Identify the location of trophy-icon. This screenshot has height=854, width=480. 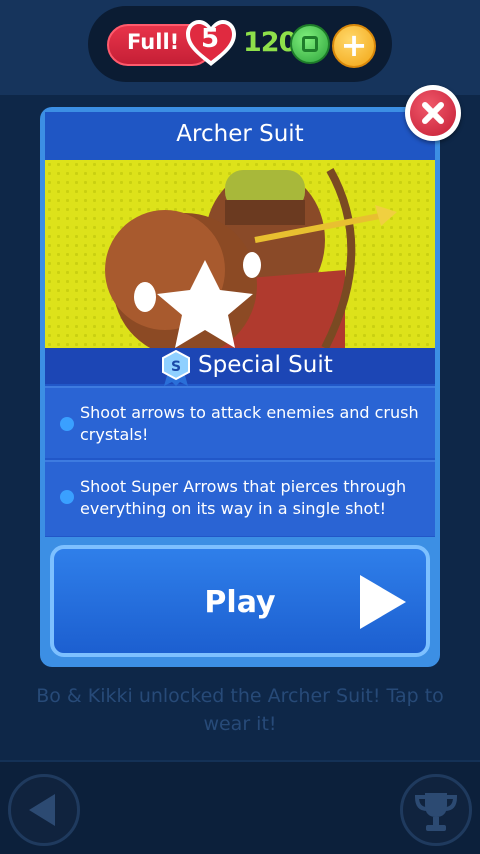
(436, 812).